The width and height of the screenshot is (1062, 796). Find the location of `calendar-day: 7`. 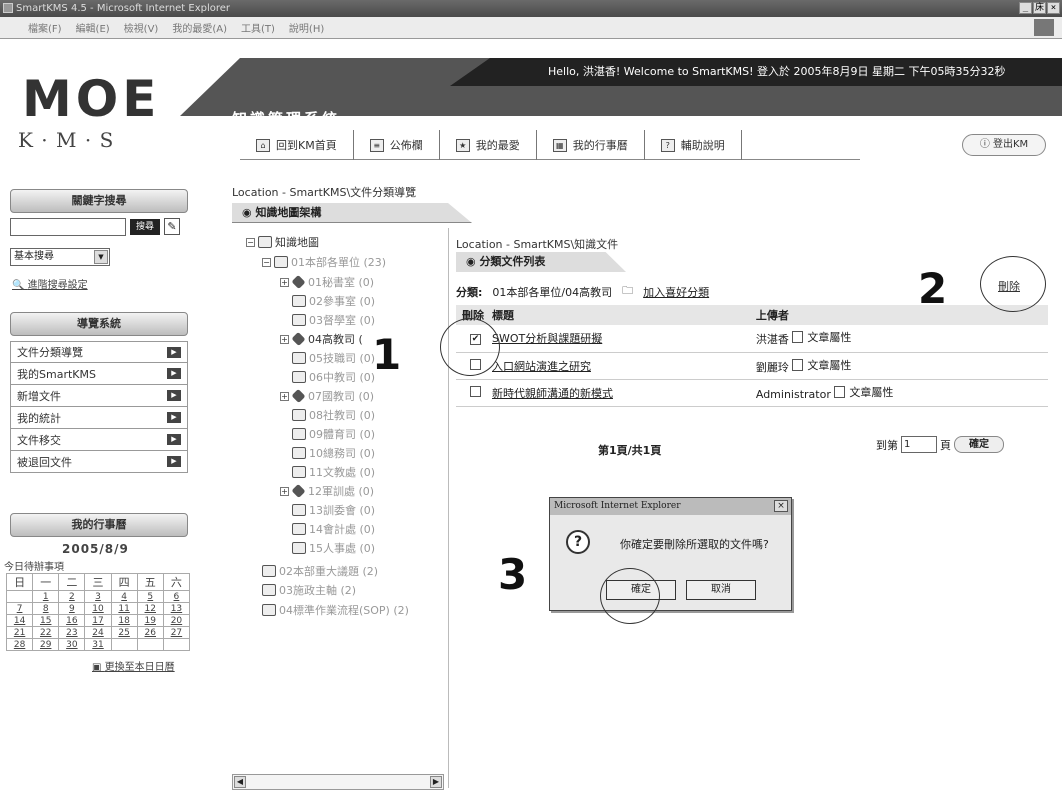

calendar-day: 7 is located at coordinates (19, 608).